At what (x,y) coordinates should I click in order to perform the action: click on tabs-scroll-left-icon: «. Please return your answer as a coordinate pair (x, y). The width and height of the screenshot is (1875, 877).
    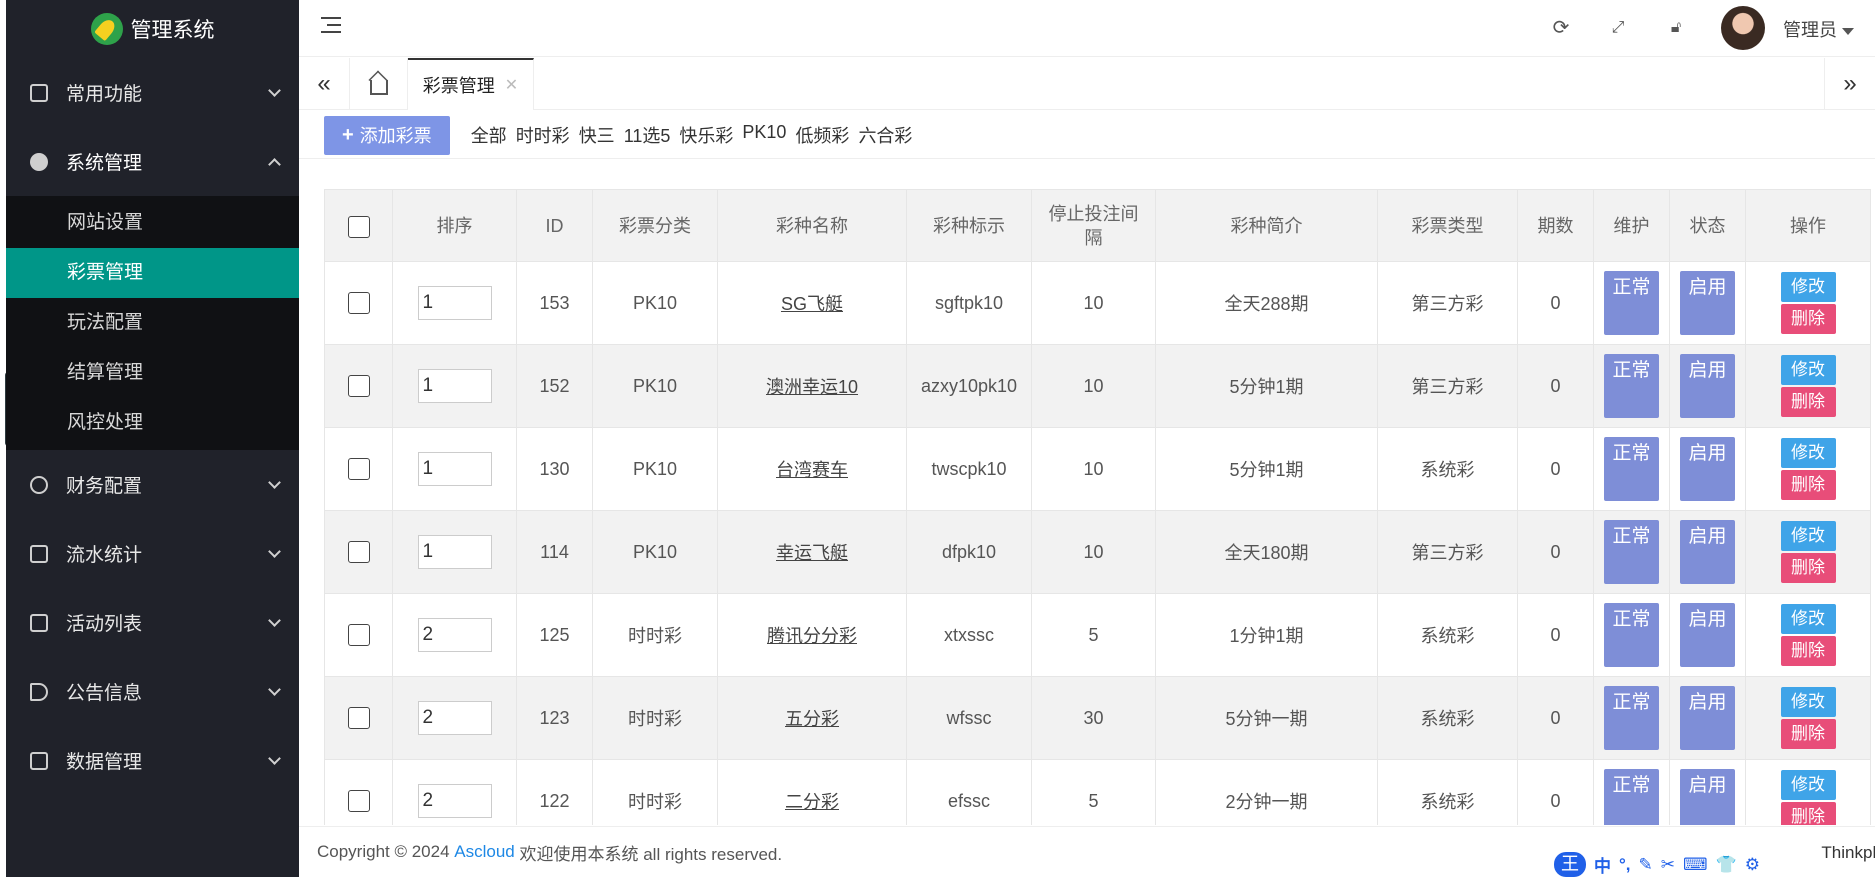
    Looking at the image, I should click on (324, 84).